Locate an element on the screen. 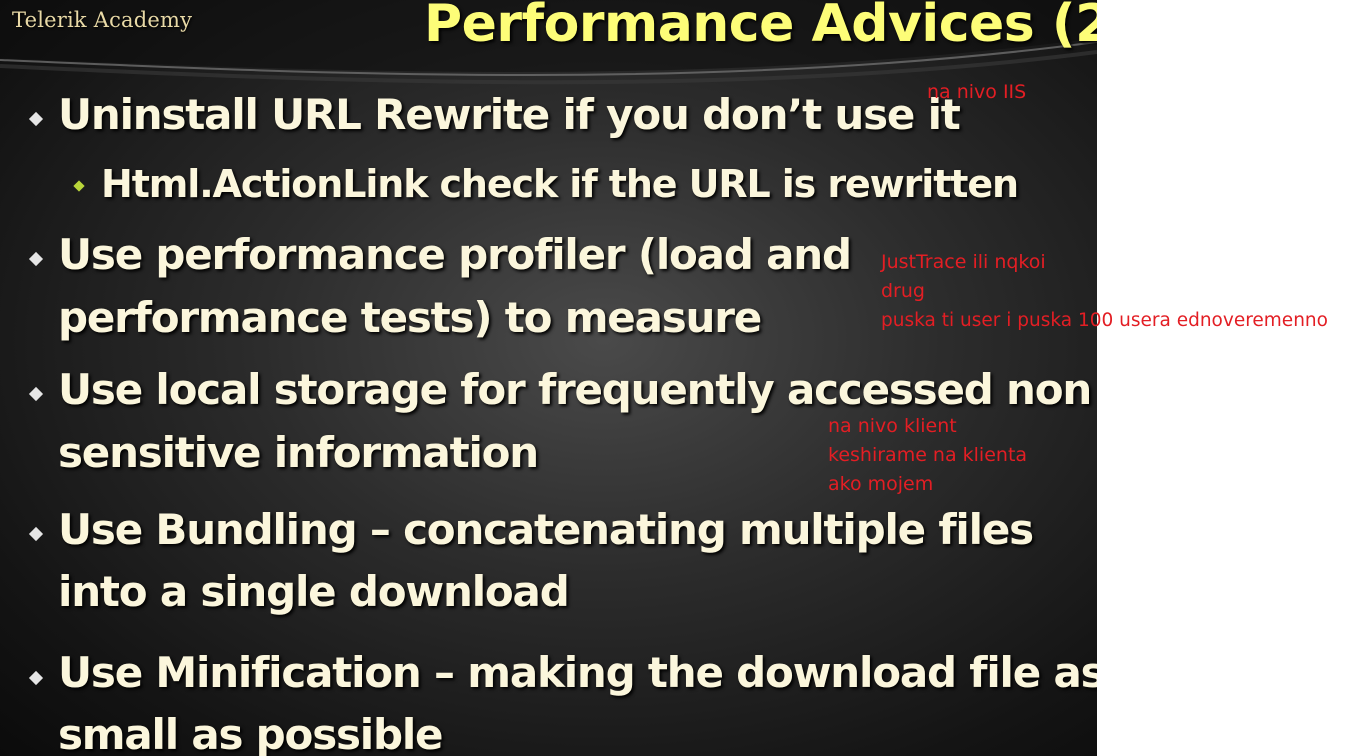 This screenshot has width=1364, height=756. sub-bullet-icon is located at coordinates (79, 186).